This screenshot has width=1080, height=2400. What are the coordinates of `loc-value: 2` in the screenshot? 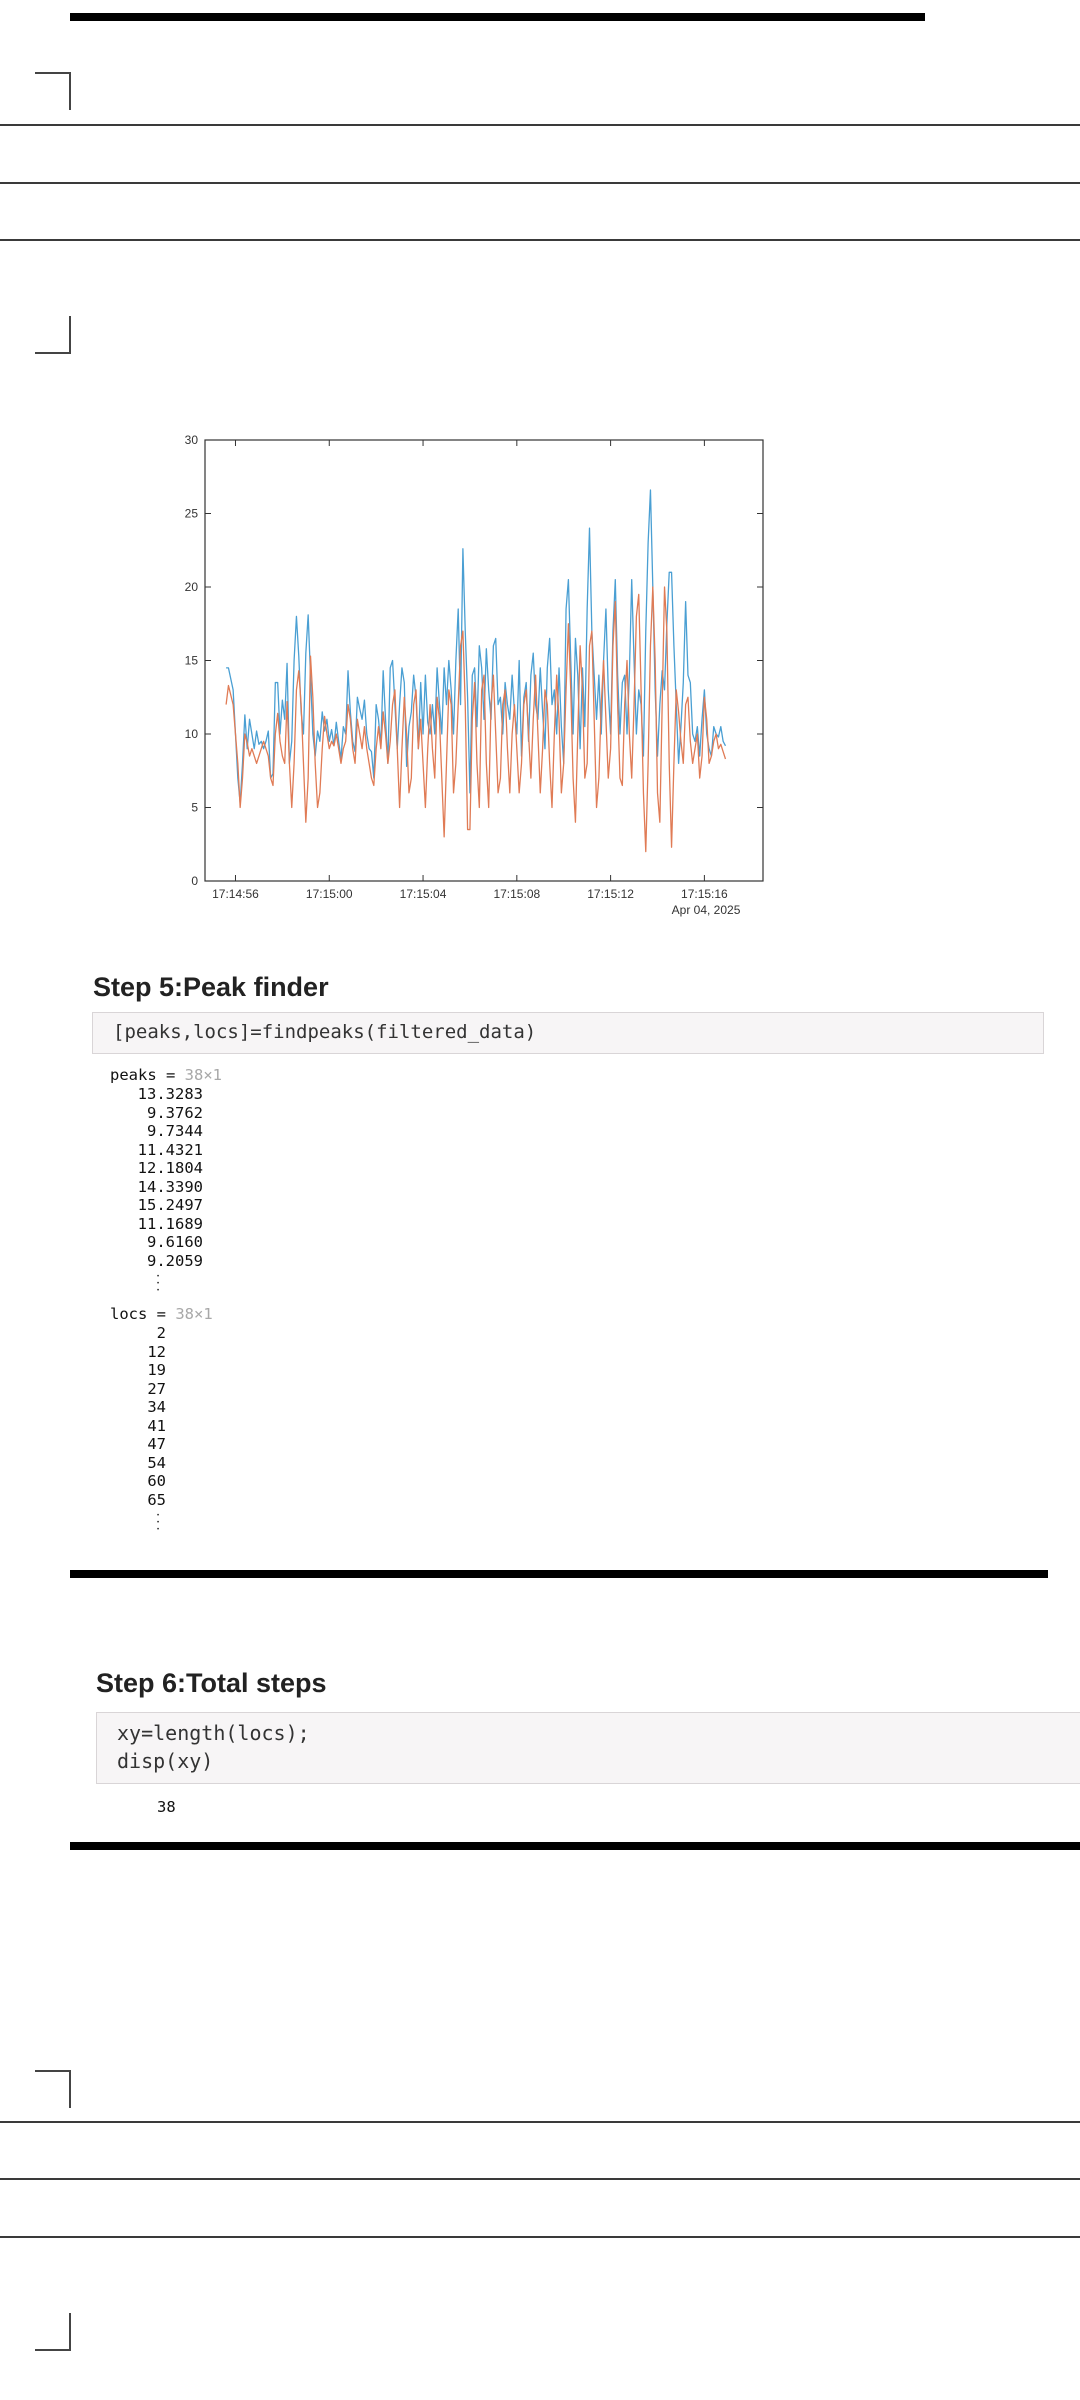 It's located at (161, 1333).